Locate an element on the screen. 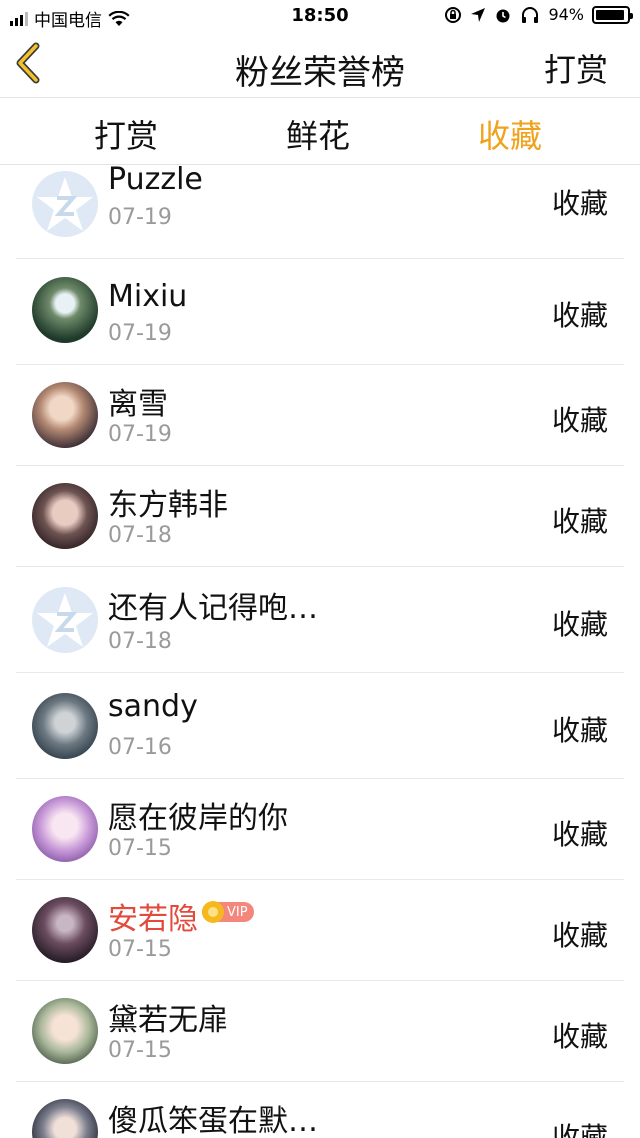 This screenshot has height=1138, width=640. headphones-icon is located at coordinates (530, 14).